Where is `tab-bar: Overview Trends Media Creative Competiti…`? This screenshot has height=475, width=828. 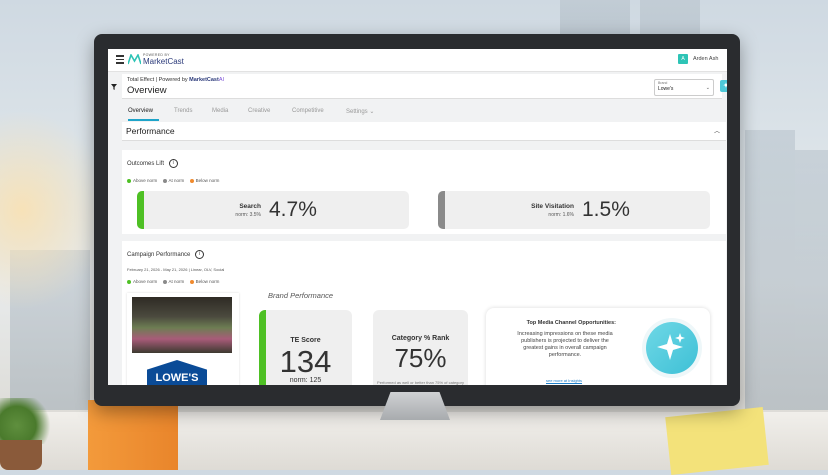
tab-bar: Overview Trends Media Creative Competiti… is located at coordinates (422, 112).